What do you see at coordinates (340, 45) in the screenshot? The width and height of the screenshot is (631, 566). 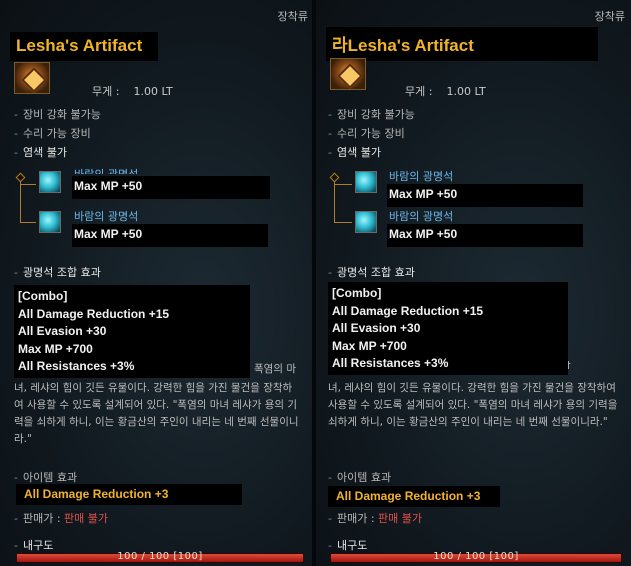 I see `title-prefix: 라` at bounding box center [340, 45].